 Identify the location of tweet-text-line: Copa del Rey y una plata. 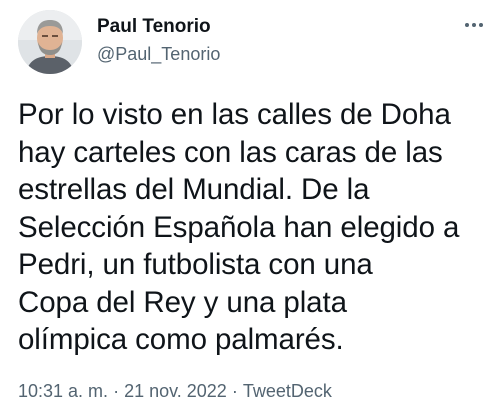
(182, 302).